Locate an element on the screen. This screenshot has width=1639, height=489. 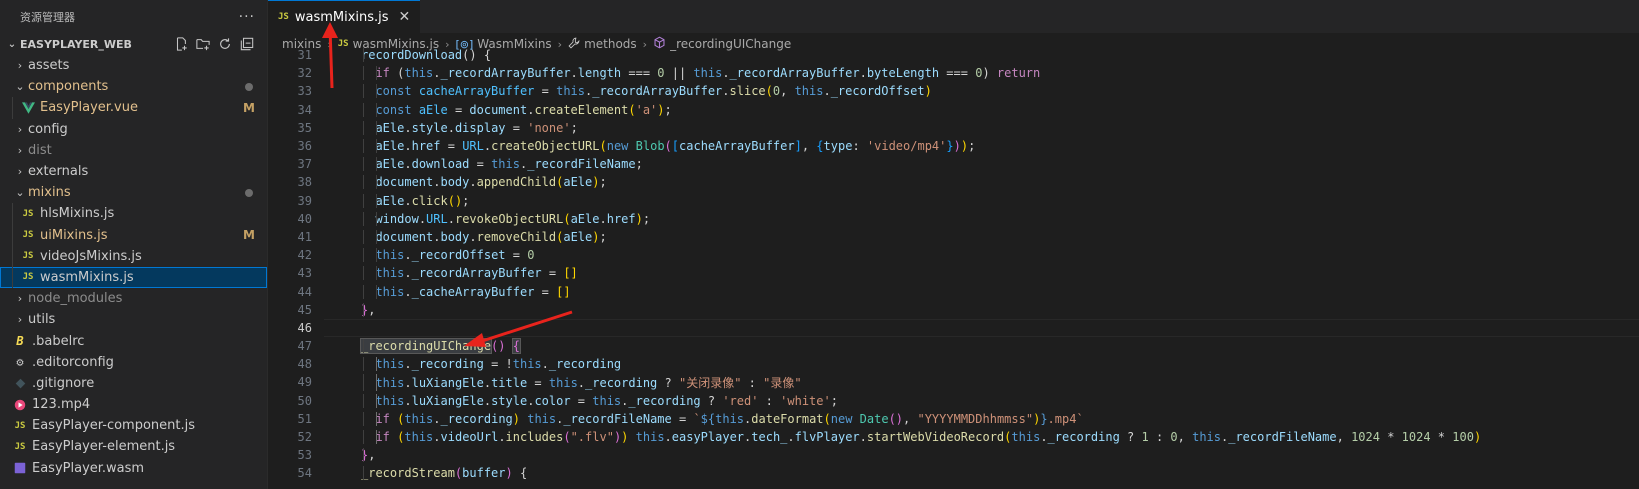
tree-file: JS hlsMixins.js is located at coordinates (133, 214).